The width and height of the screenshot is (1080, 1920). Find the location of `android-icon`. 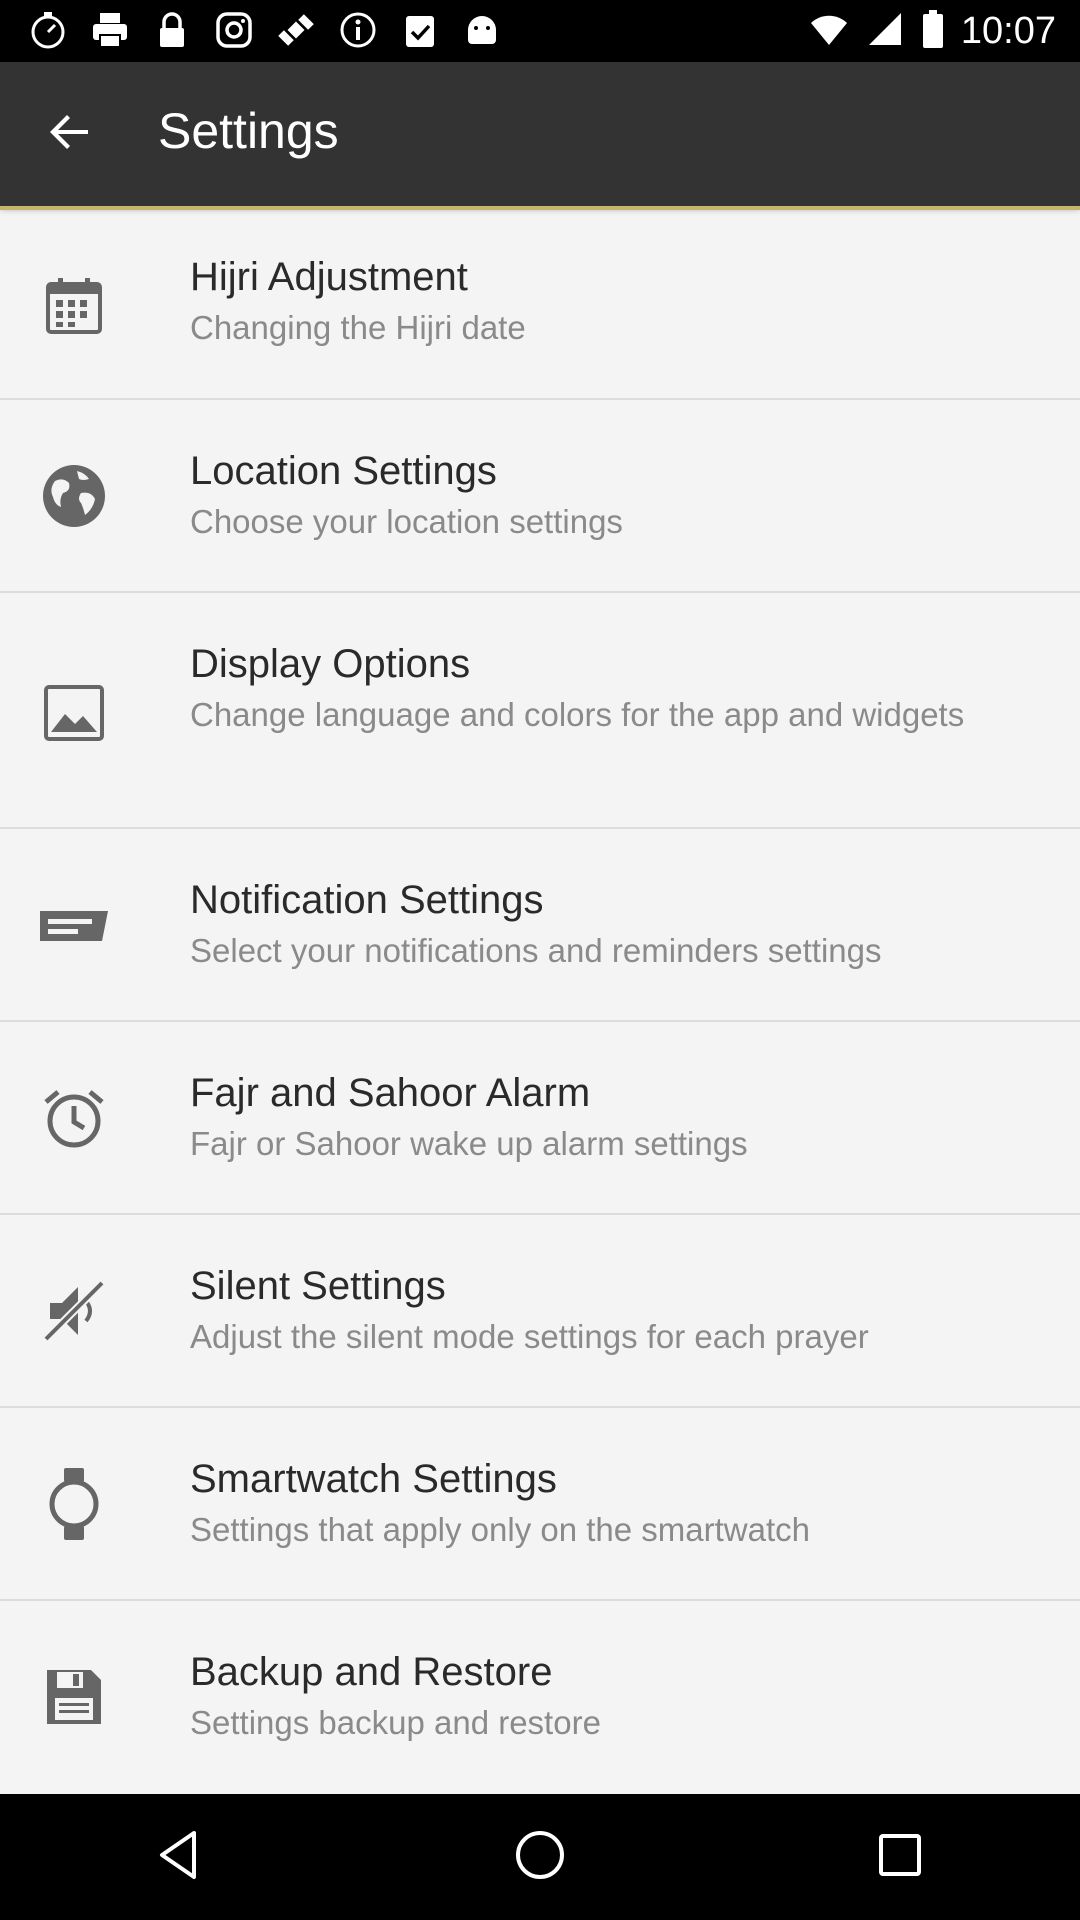

android-icon is located at coordinates (482, 30).